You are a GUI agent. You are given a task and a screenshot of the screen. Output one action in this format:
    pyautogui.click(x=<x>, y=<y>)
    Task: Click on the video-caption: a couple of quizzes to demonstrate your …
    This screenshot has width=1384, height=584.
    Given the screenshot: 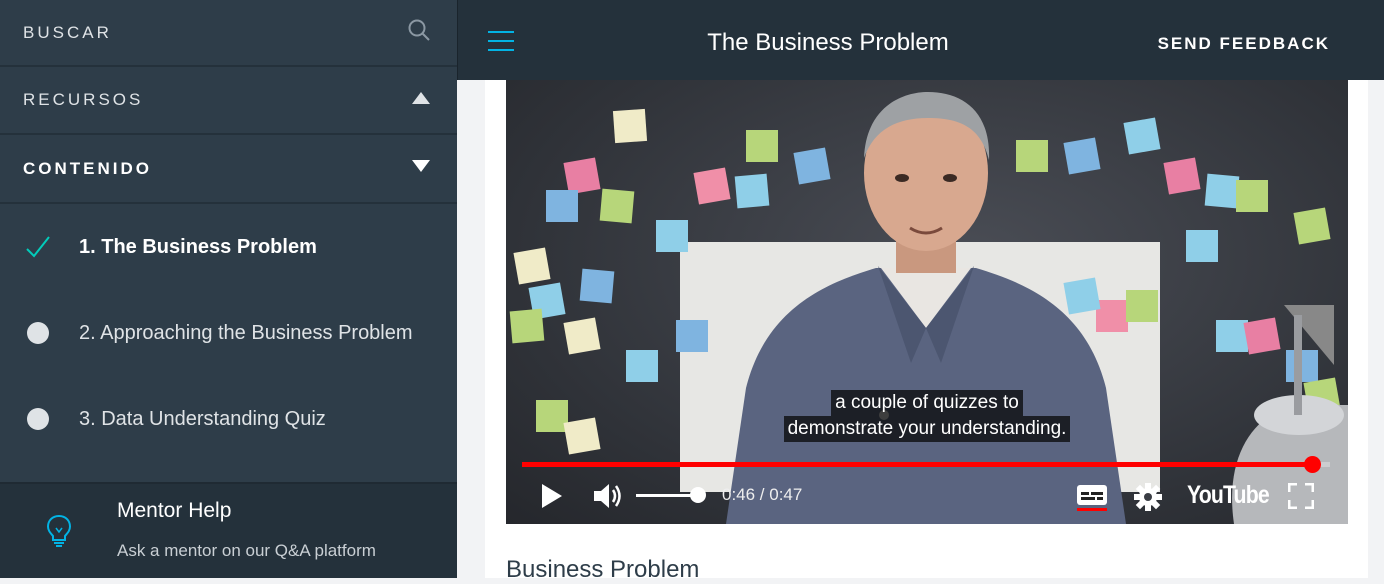 What is the action you would take?
    pyautogui.click(x=927, y=416)
    